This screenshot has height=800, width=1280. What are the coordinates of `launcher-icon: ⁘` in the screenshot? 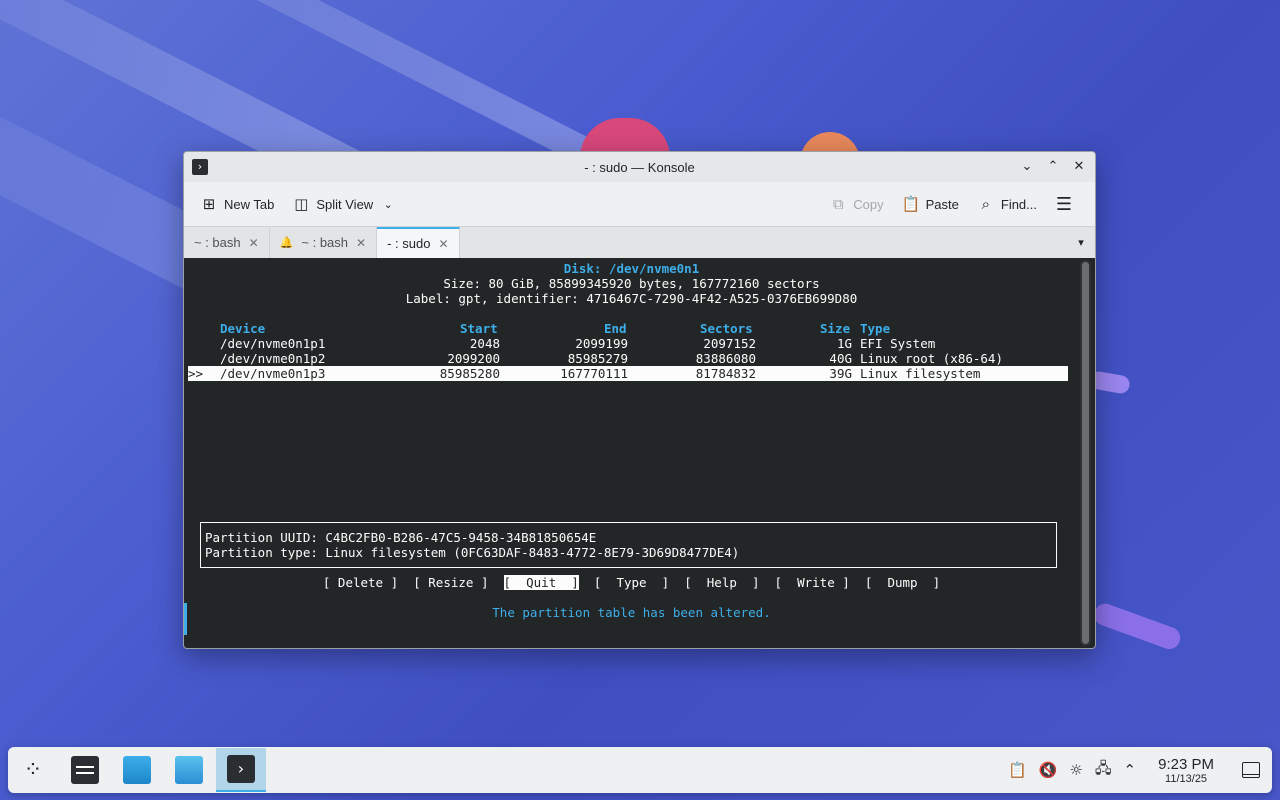 It's located at (33, 770).